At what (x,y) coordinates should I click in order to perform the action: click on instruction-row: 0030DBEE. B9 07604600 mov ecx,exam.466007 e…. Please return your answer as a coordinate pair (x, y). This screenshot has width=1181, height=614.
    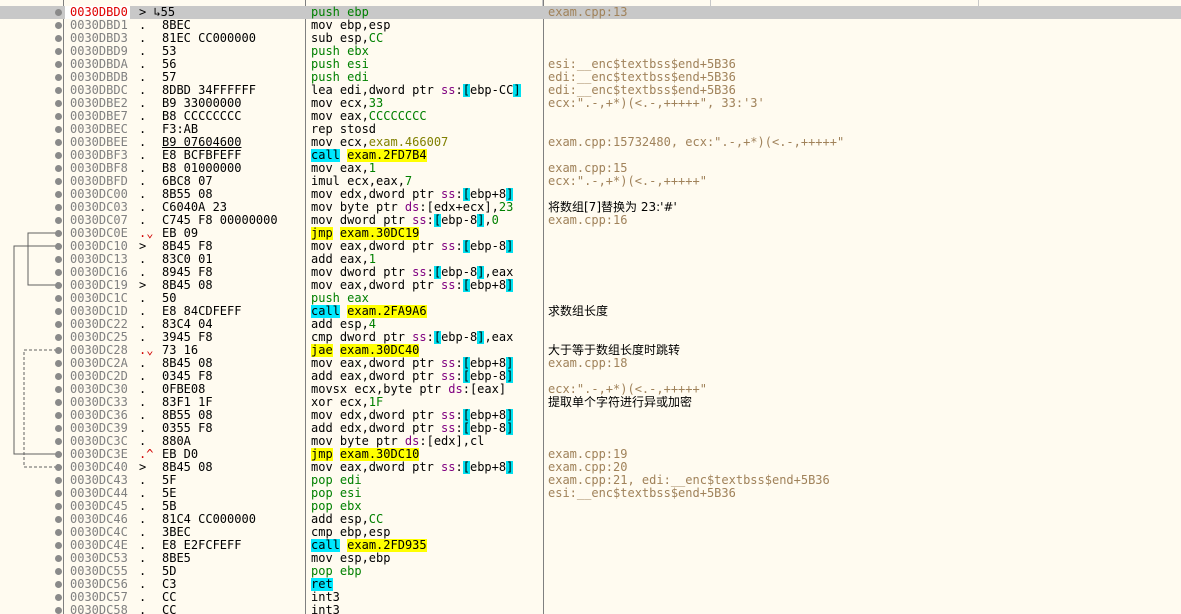
    Looking at the image, I should click on (590, 142).